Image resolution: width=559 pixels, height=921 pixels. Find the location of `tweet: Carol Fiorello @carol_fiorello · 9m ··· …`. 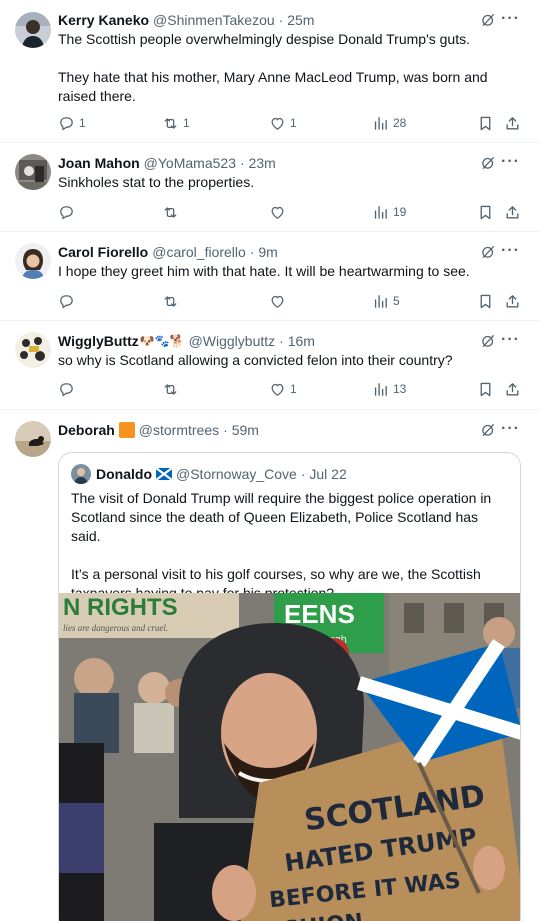

tweet: Carol Fiorello @carol_fiorello · 9m ··· … is located at coordinates (270, 276).